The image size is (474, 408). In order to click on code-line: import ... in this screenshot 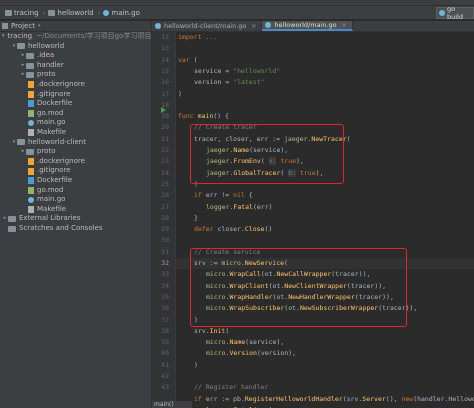, I will do `click(198, 37)`.